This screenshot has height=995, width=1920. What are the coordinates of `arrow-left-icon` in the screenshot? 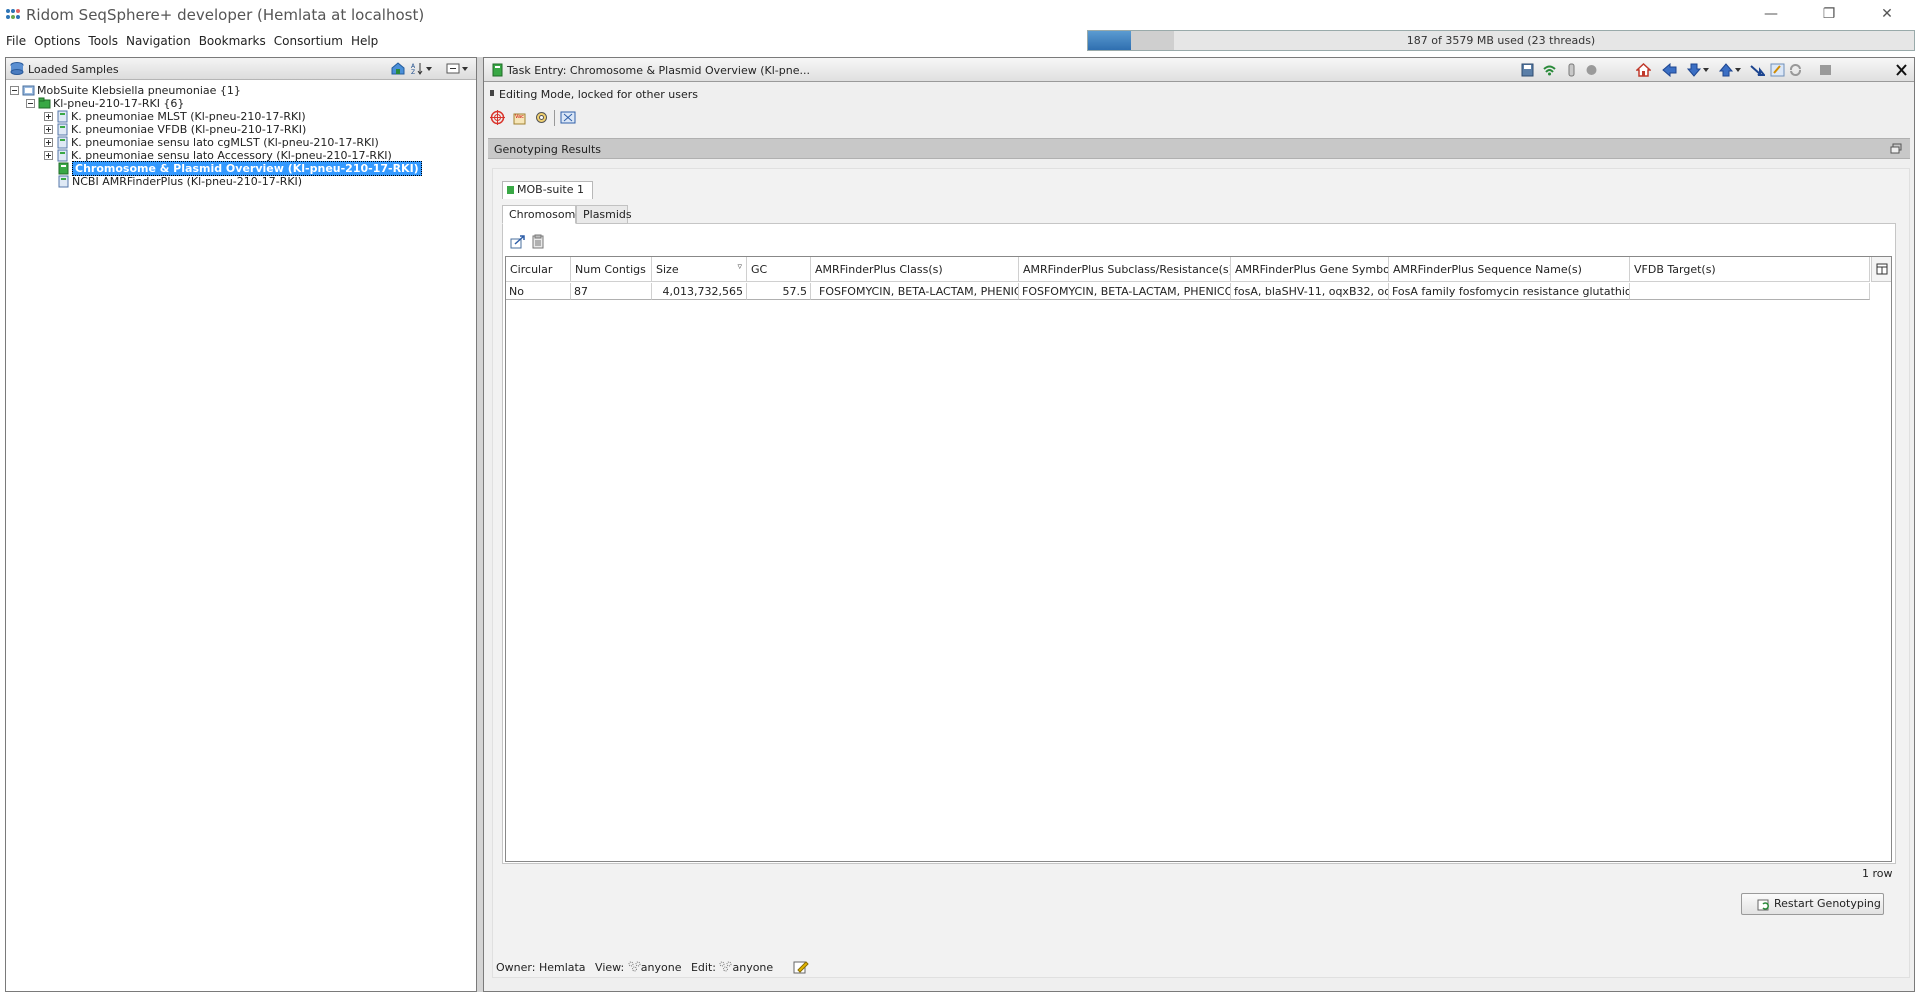 It's located at (1669, 70).